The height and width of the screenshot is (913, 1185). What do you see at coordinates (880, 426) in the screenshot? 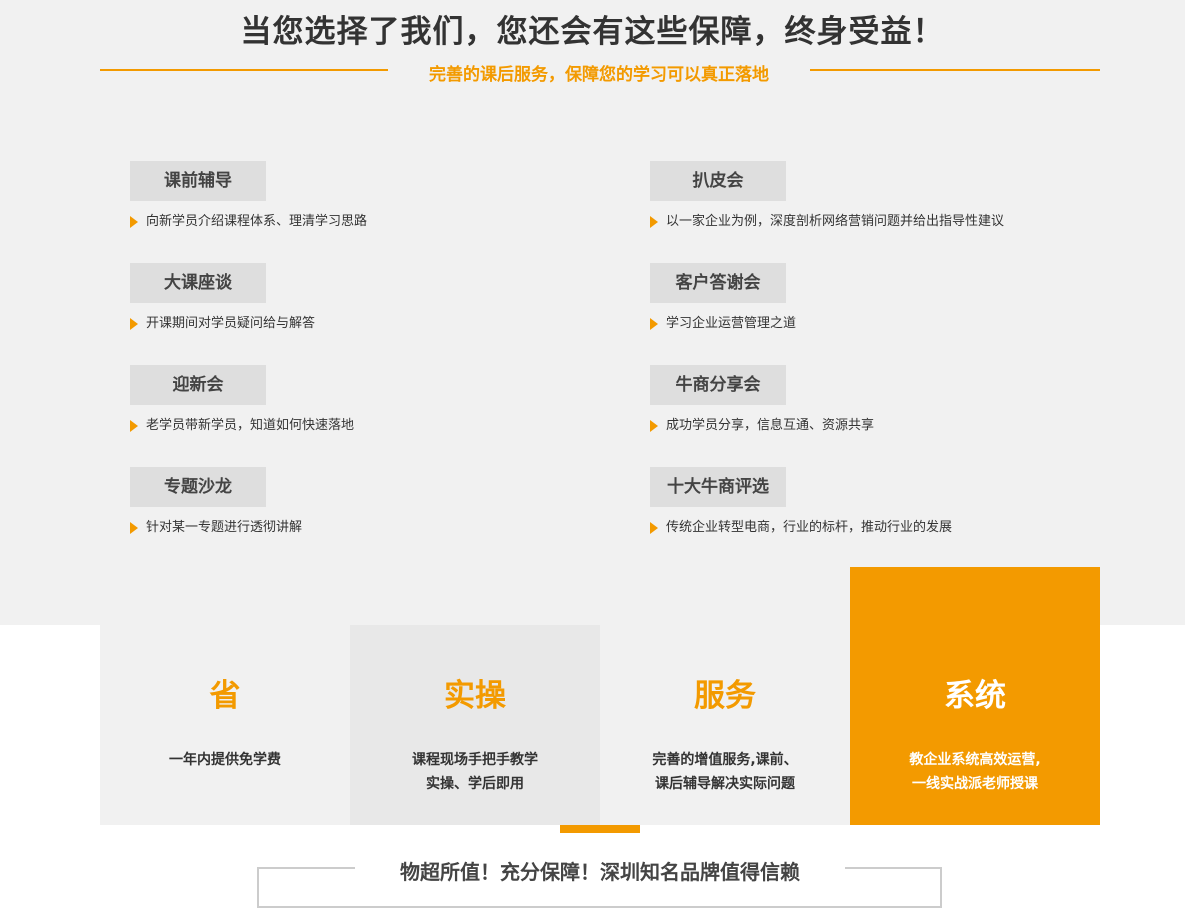
I see `service-desc: 成功学员分享，信息互通、资源共享` at bounding box center [880, 426].